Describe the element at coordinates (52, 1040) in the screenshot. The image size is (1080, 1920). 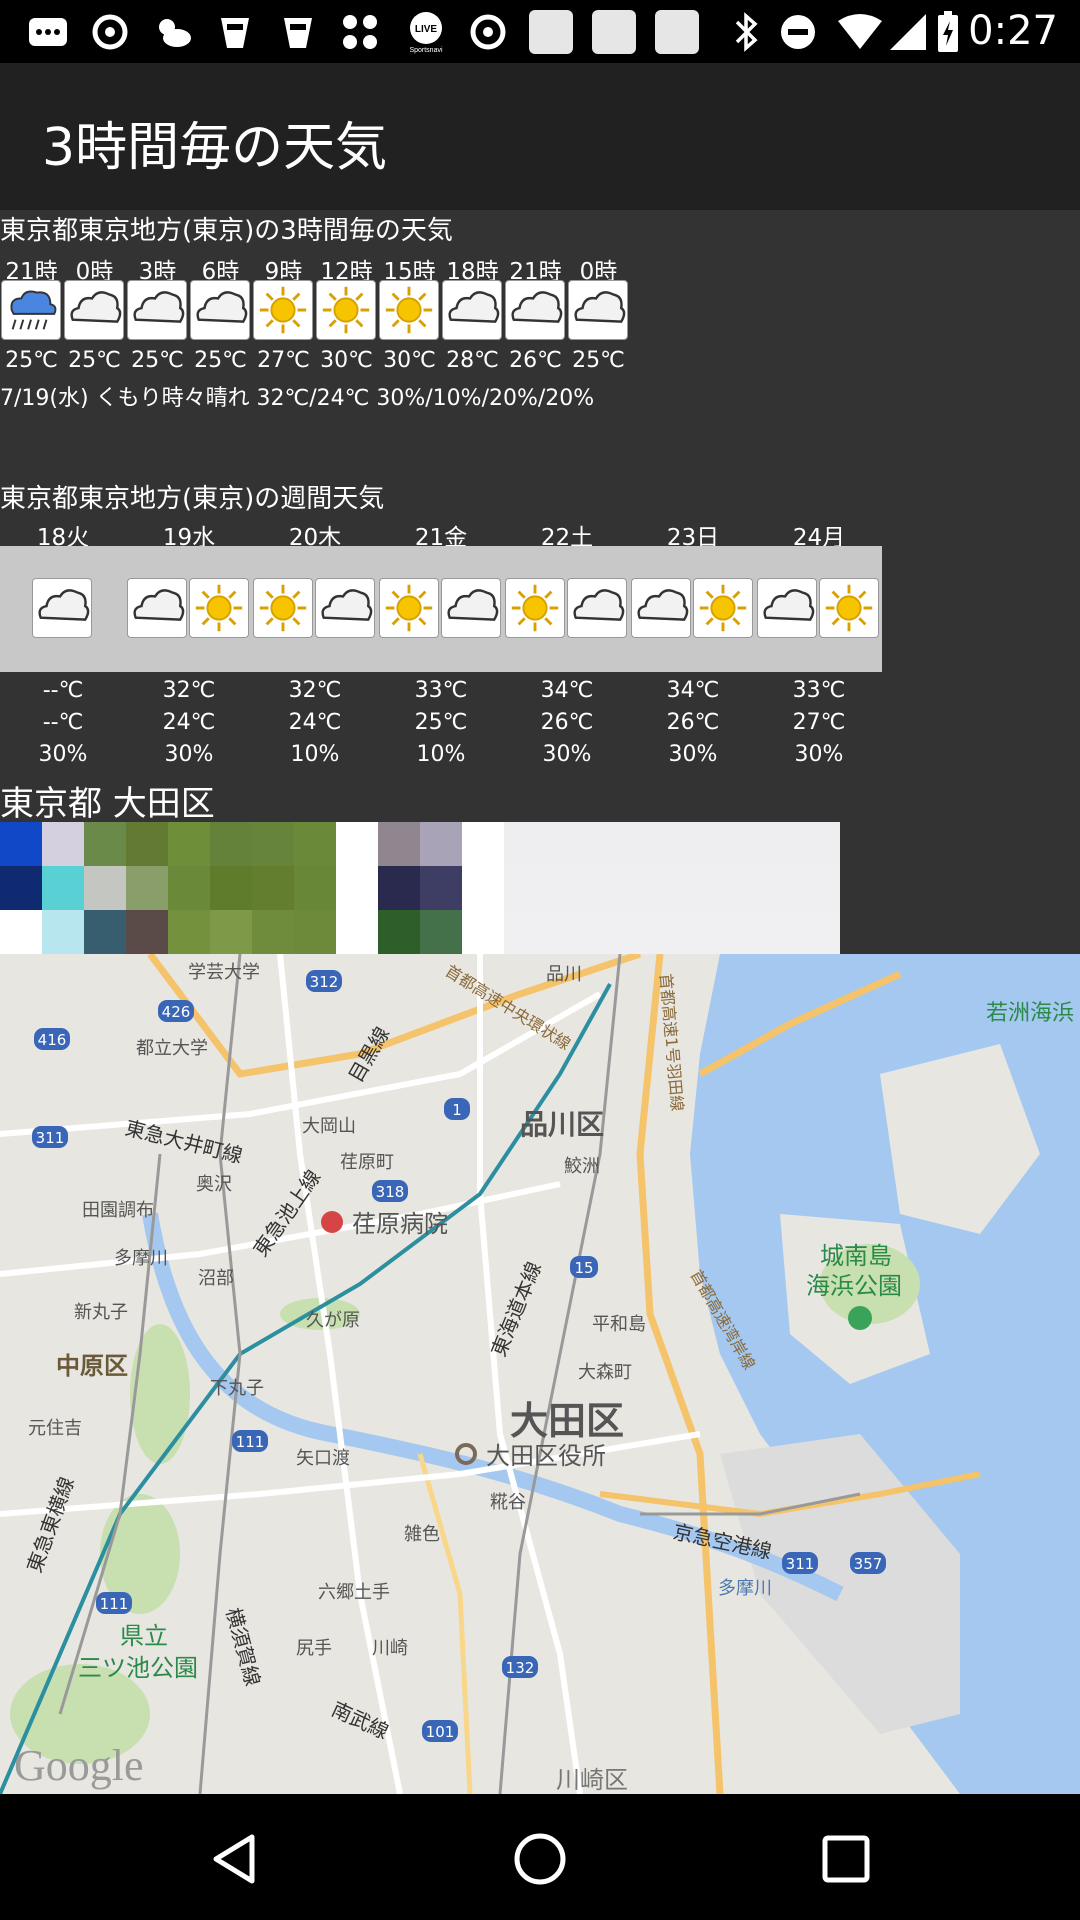
I see `route-shield: 416` at that location.